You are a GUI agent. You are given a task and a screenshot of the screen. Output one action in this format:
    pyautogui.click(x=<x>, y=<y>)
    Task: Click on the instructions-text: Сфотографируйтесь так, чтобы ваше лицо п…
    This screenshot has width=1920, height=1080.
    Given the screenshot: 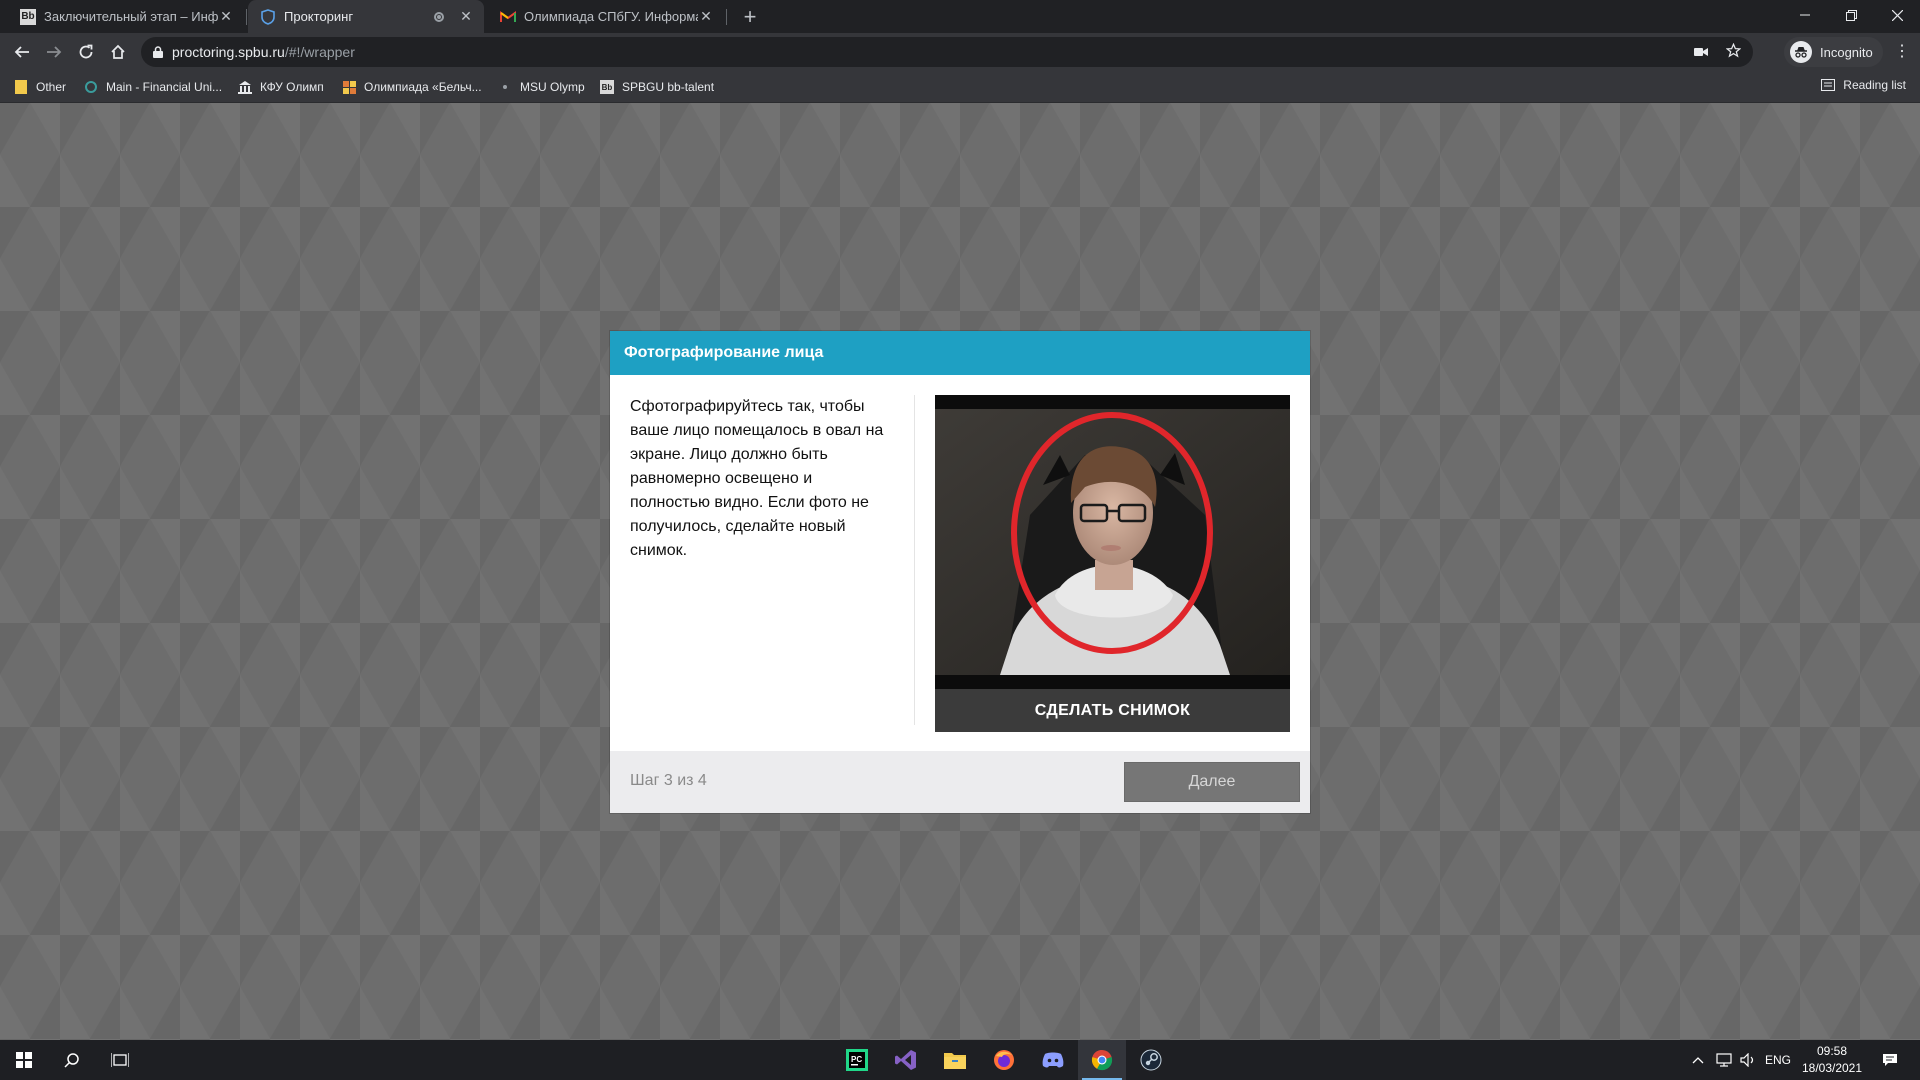 What is the action you would take?
    pyautogui.click(x=757, y=478)
    